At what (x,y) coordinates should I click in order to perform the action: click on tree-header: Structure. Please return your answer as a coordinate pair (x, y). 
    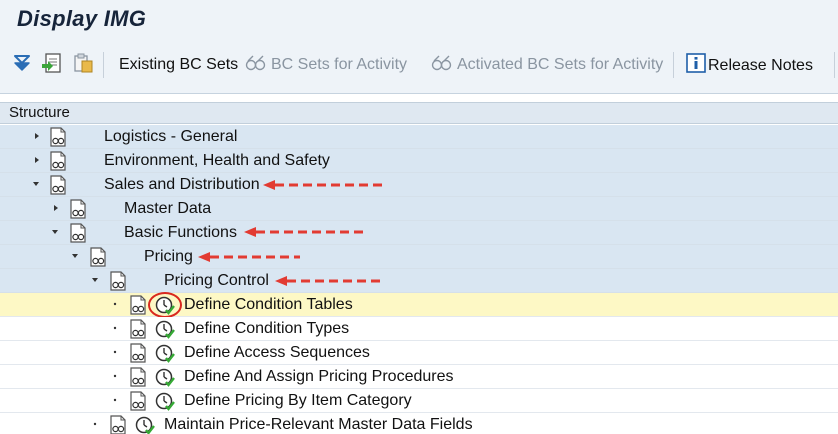
    Looking at the image, I should click on (419, 113).